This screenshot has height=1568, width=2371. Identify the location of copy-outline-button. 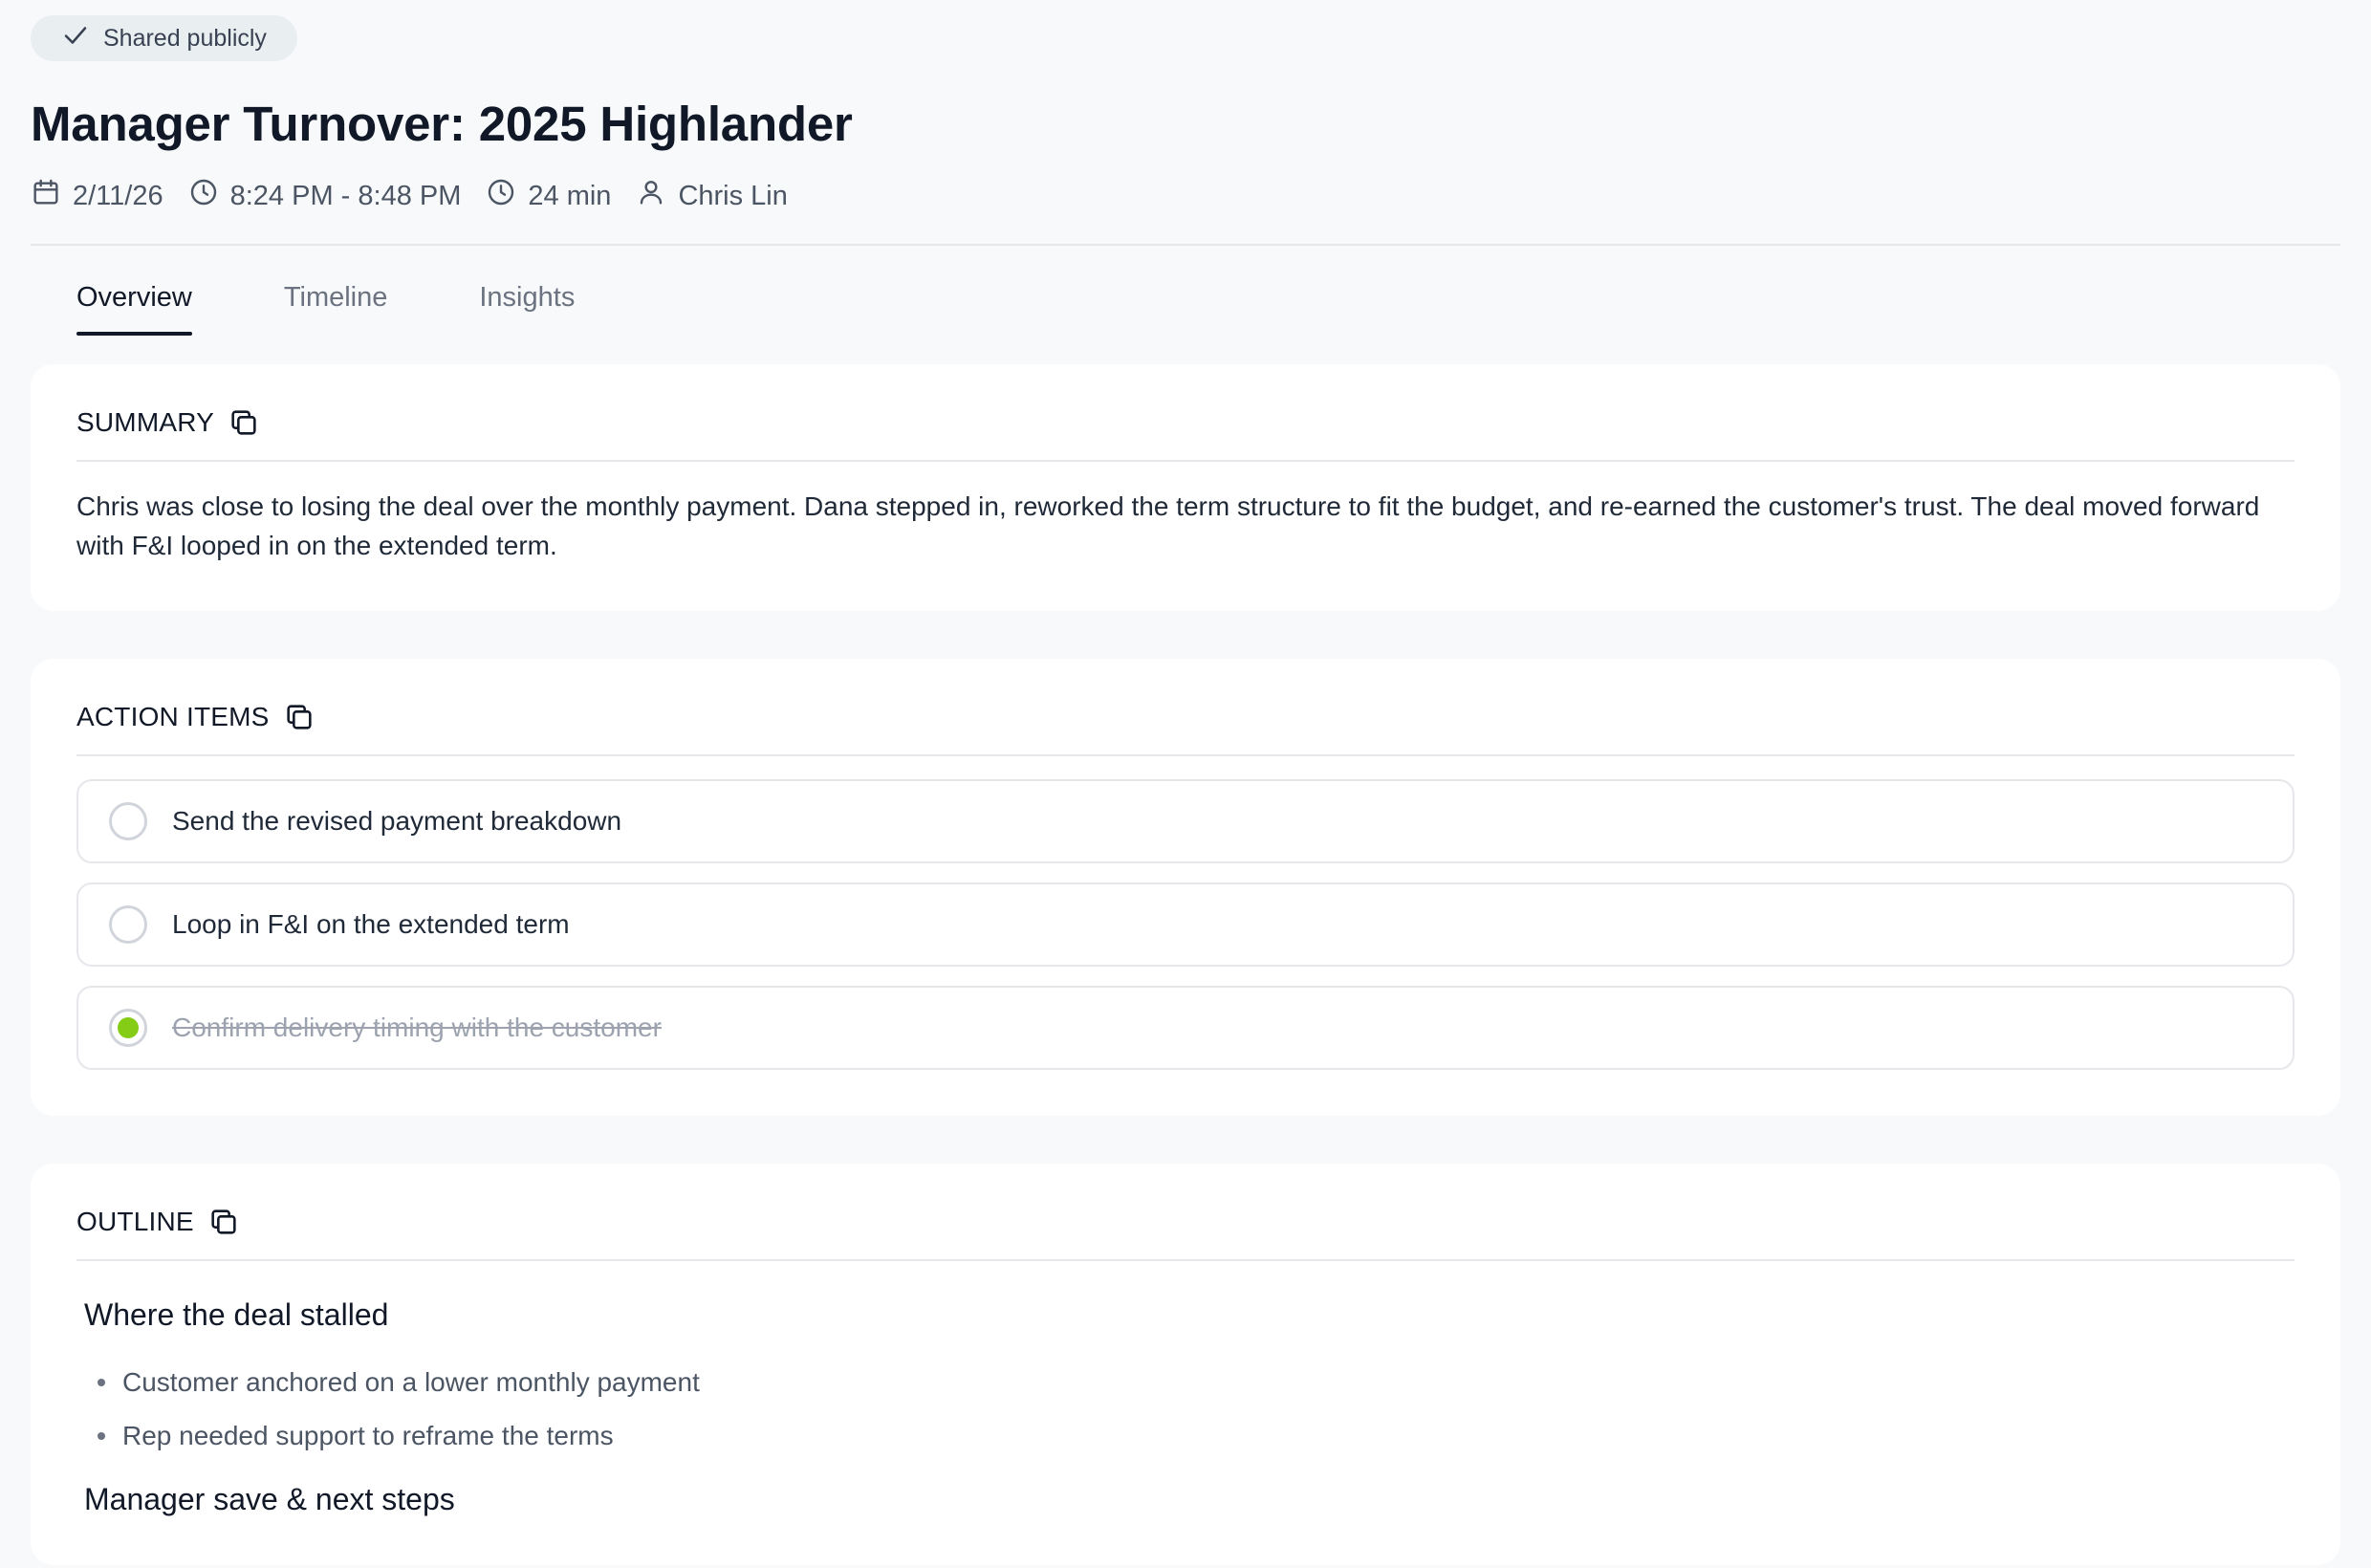
(223, 1222).